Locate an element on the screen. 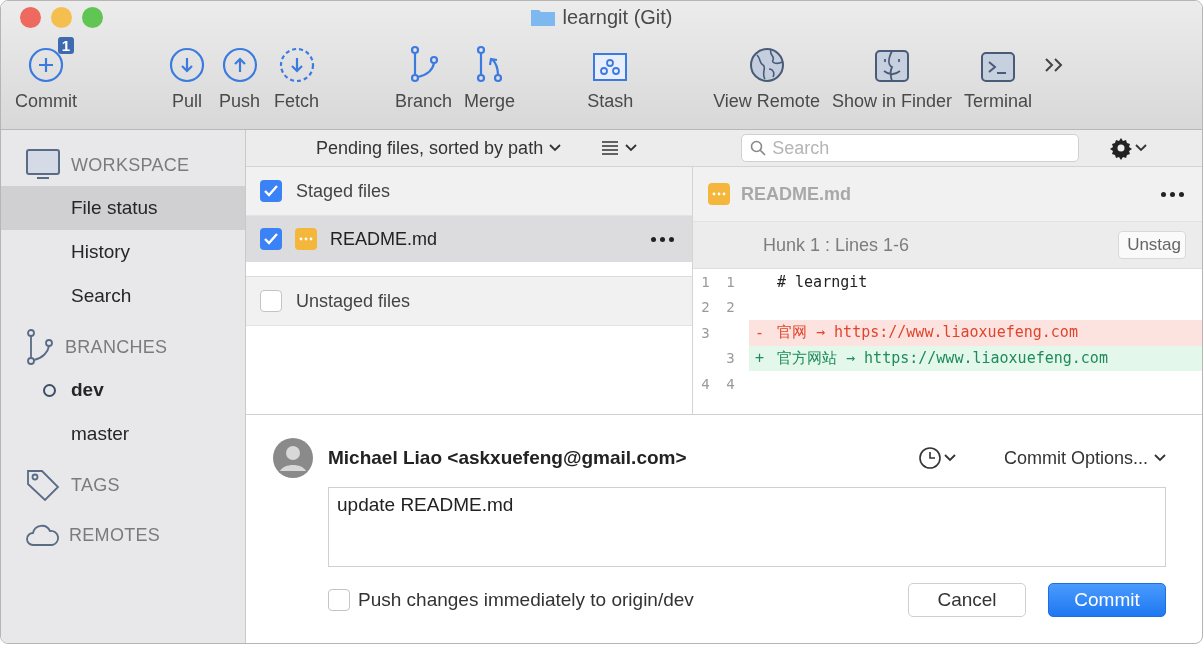 Image resolution: width=1203 pixels, height=648 pixels. cloud-icon is located at coordinates (42, 535).